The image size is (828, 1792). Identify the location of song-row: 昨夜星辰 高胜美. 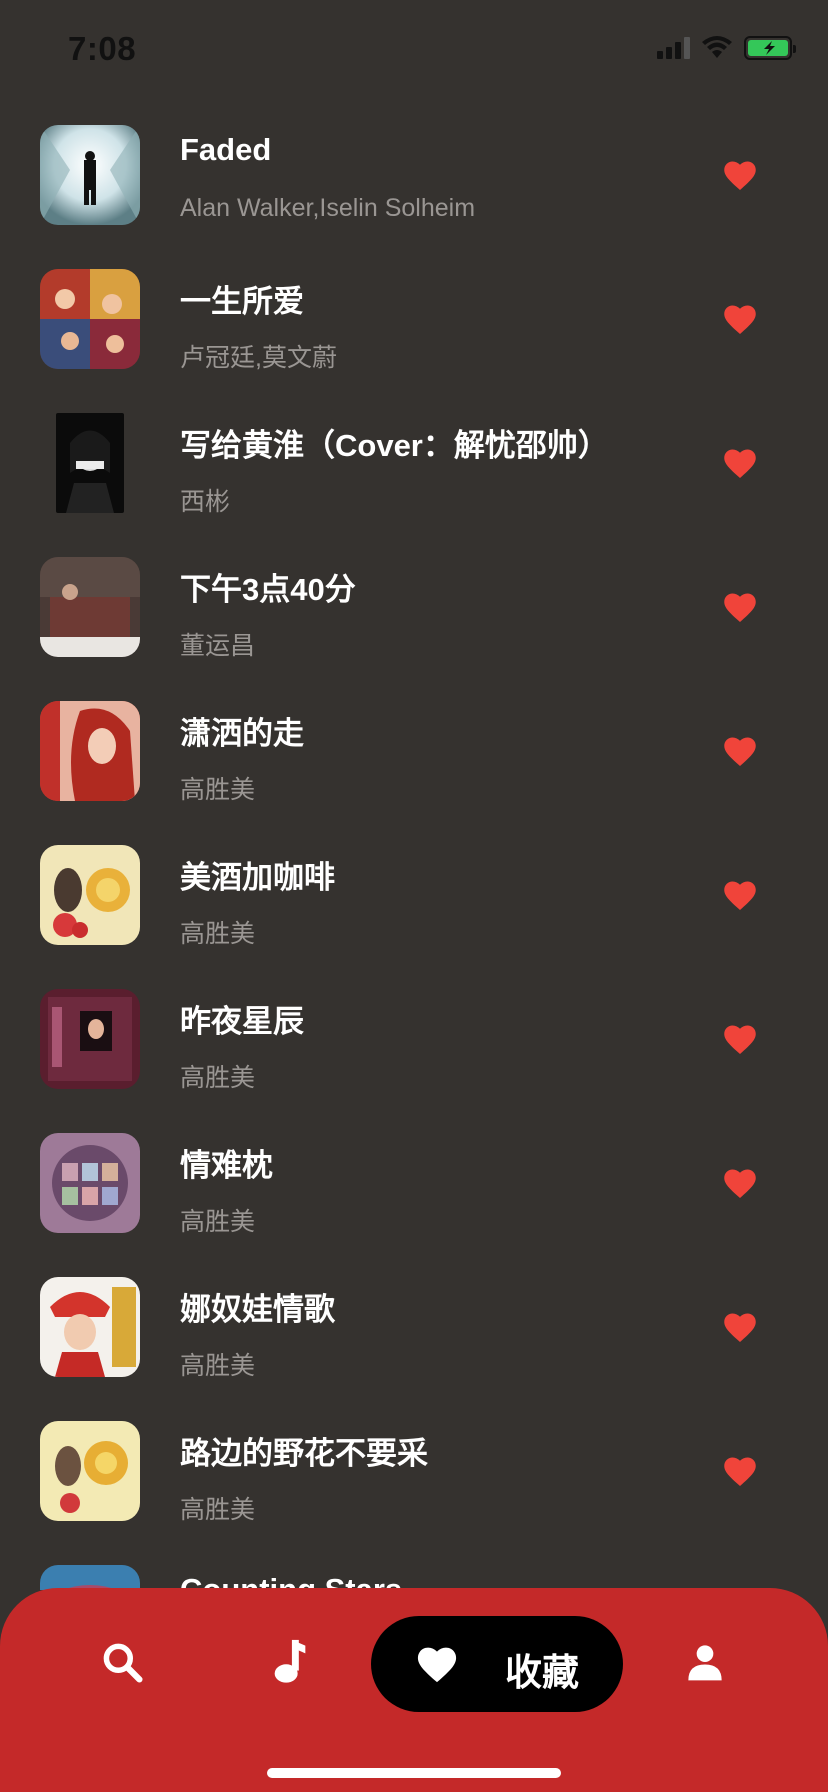
(414, 1046).